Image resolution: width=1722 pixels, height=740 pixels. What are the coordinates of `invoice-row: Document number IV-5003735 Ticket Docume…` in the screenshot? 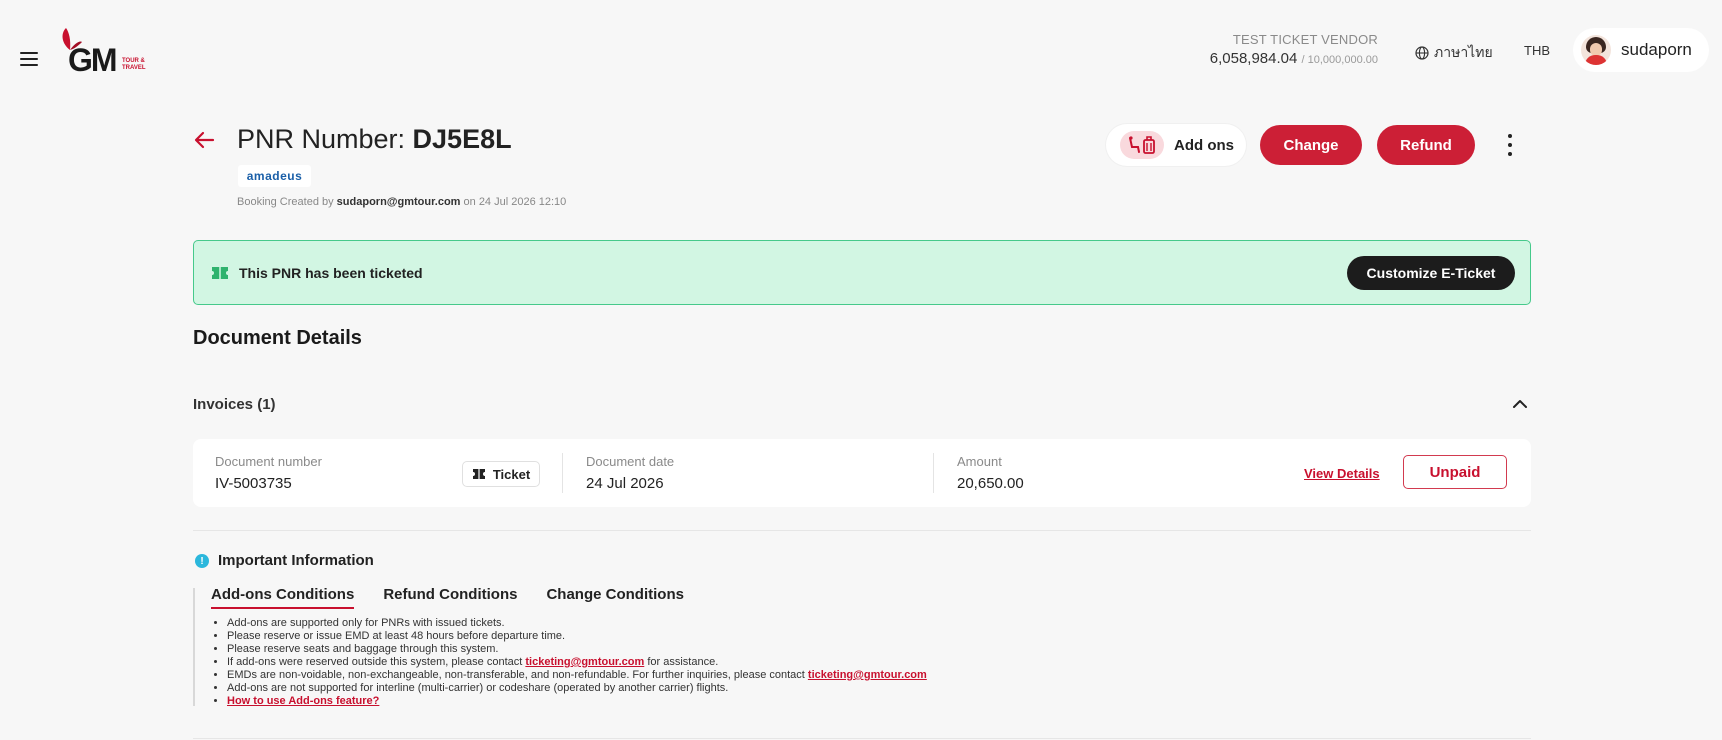 It's located at (862, 473).